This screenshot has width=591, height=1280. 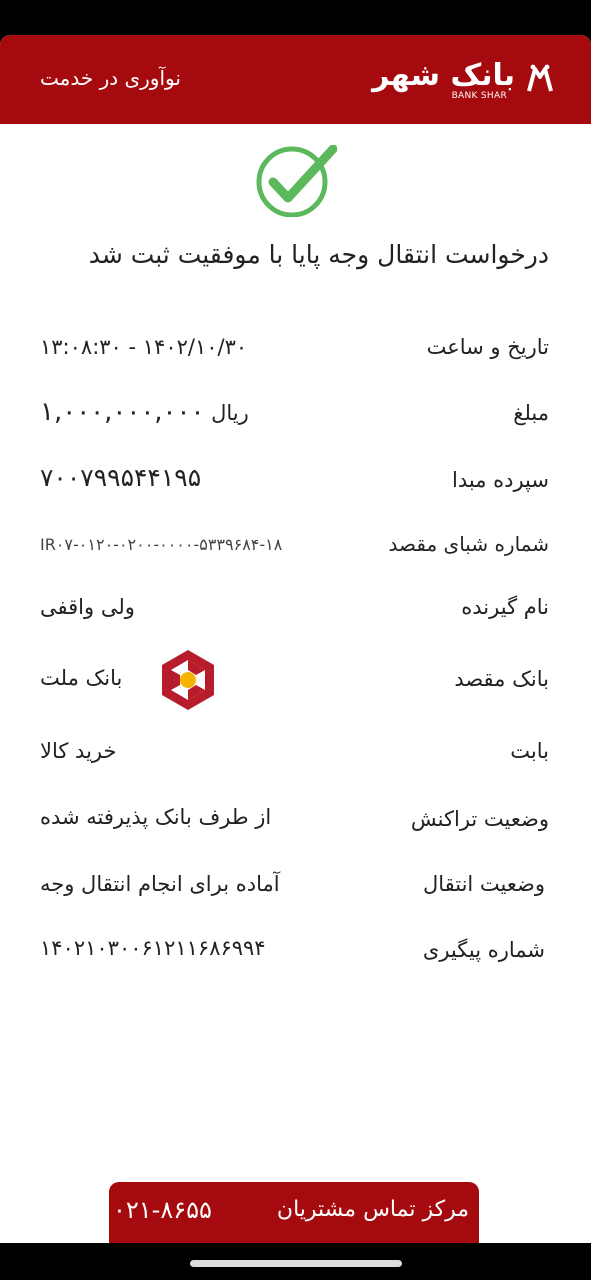 I want to click on customer-service-phone: ۰۲۱-۸۶۵۵, so click(x=162, y=1210).